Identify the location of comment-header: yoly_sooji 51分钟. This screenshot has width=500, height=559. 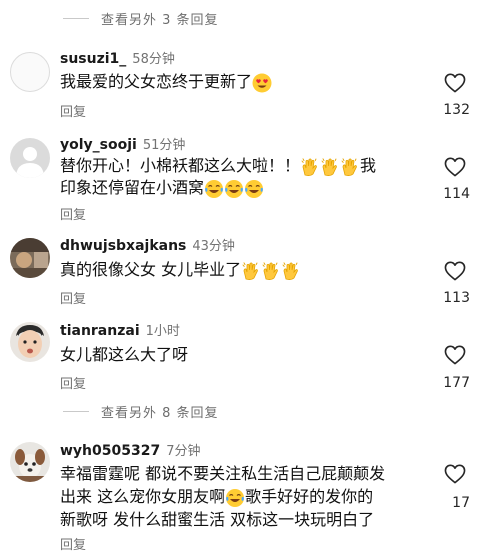
(122, 143).